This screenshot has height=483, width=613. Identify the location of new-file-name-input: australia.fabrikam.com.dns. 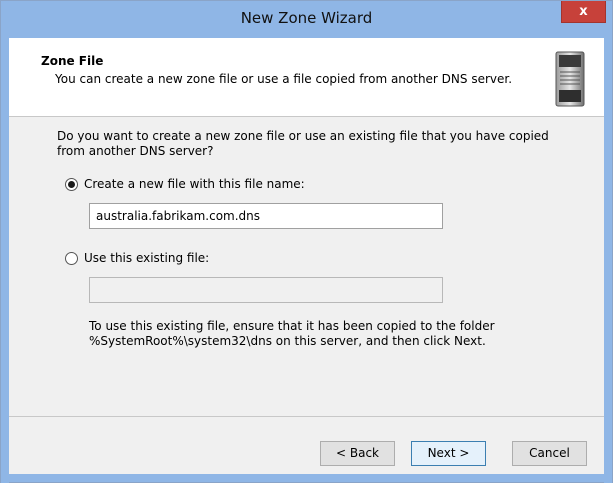
(266, 216).